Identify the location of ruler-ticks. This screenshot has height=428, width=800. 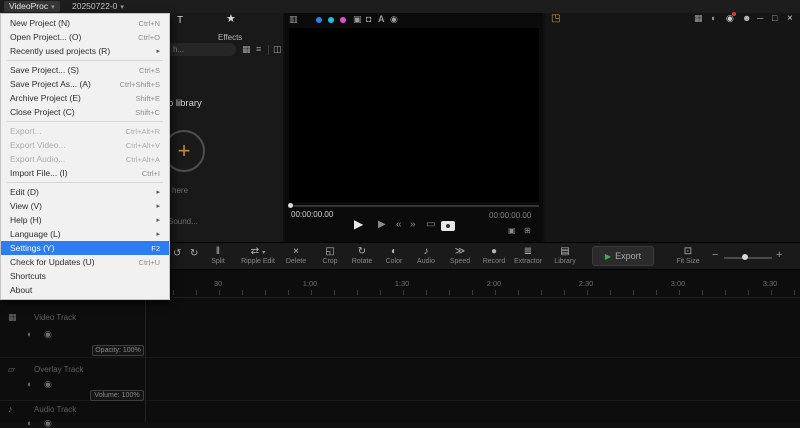
(472, 292).